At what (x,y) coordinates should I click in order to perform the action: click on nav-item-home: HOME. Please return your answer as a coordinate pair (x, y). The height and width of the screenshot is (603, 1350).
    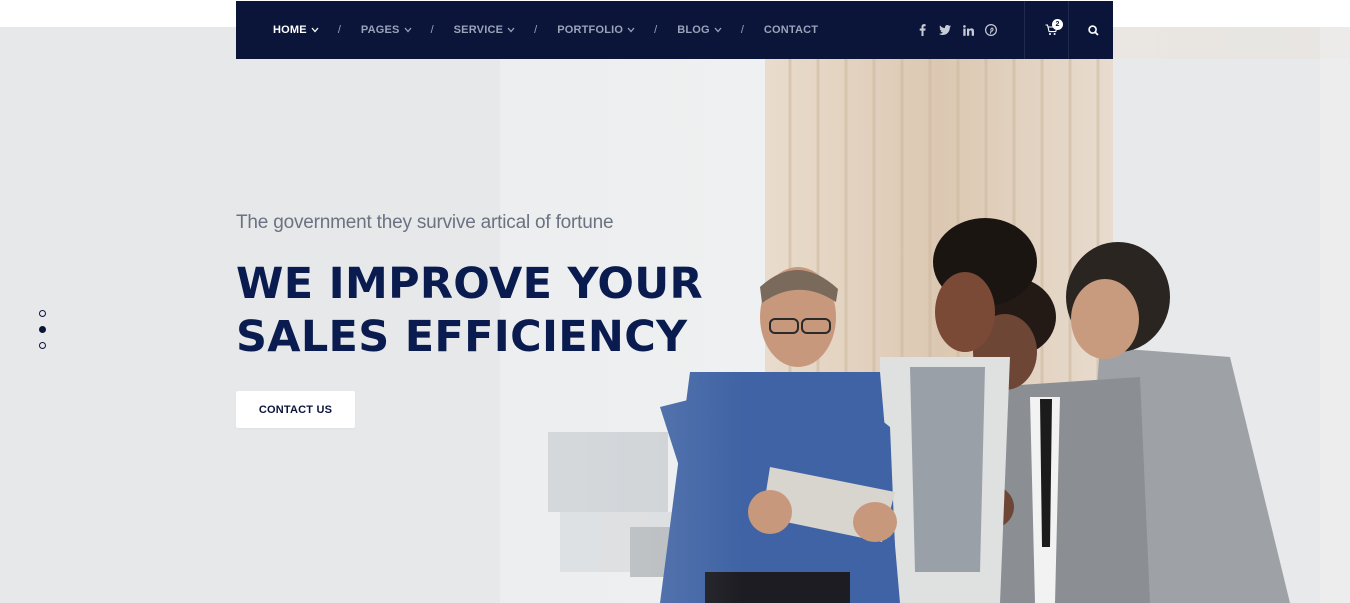
    Looking at the image, I should click on (296, 30).